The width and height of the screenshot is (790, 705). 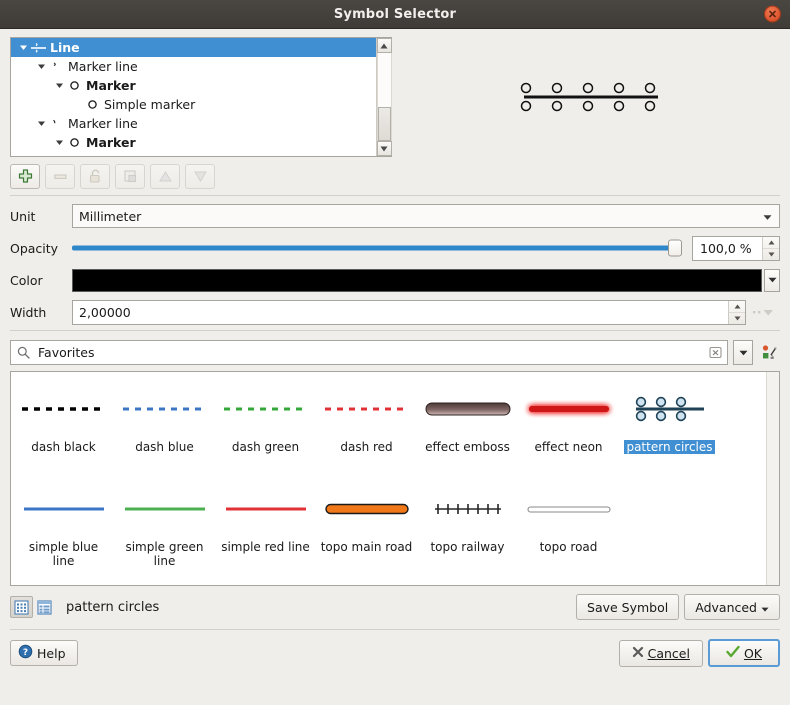 What do you see at coordinates (568, 528) in the screenshot?
I see `gallery-item: topo road` at bounding box center [568, 528].